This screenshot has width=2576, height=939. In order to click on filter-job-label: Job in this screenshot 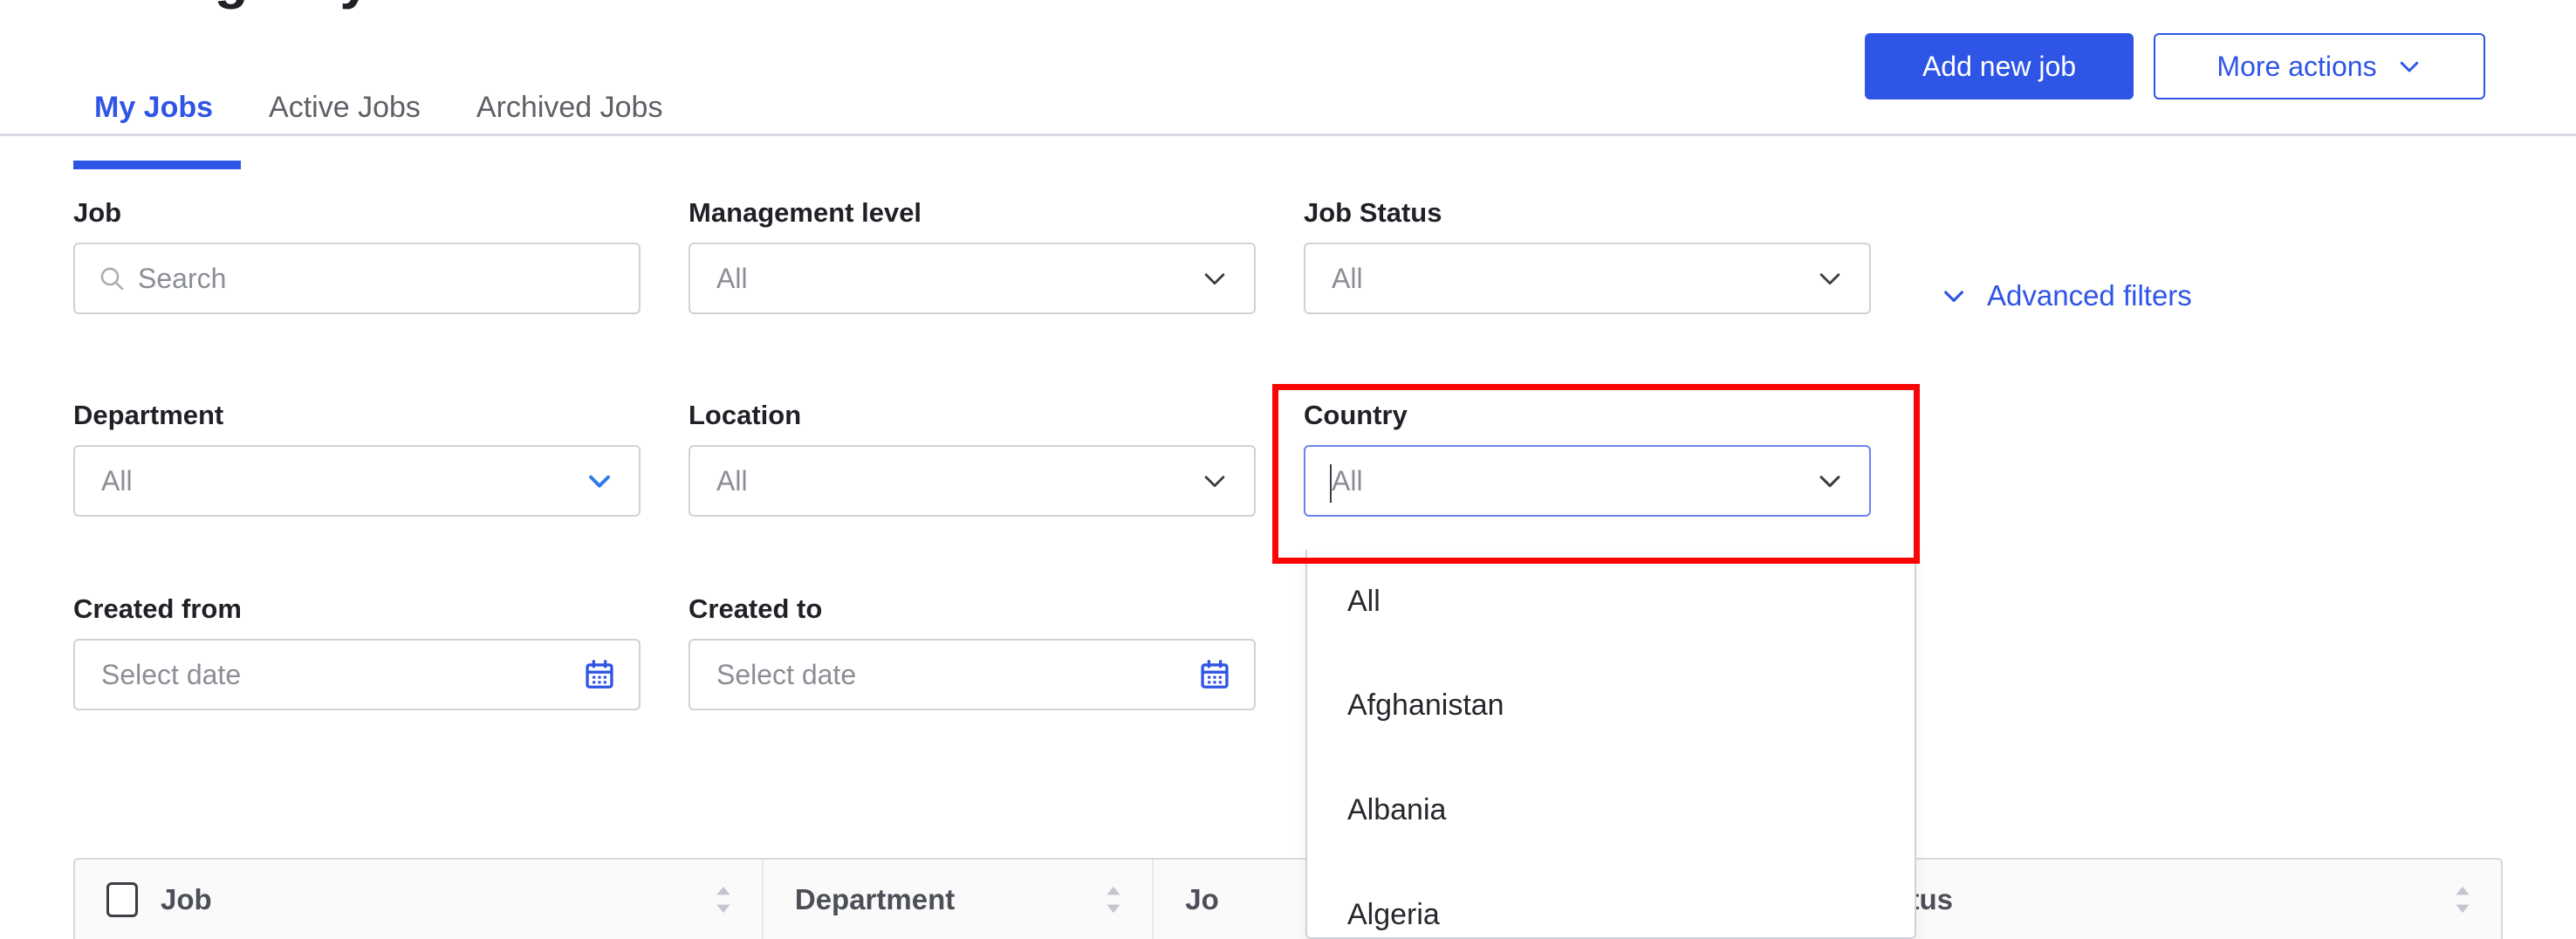, I will do `click(97, 212)`.